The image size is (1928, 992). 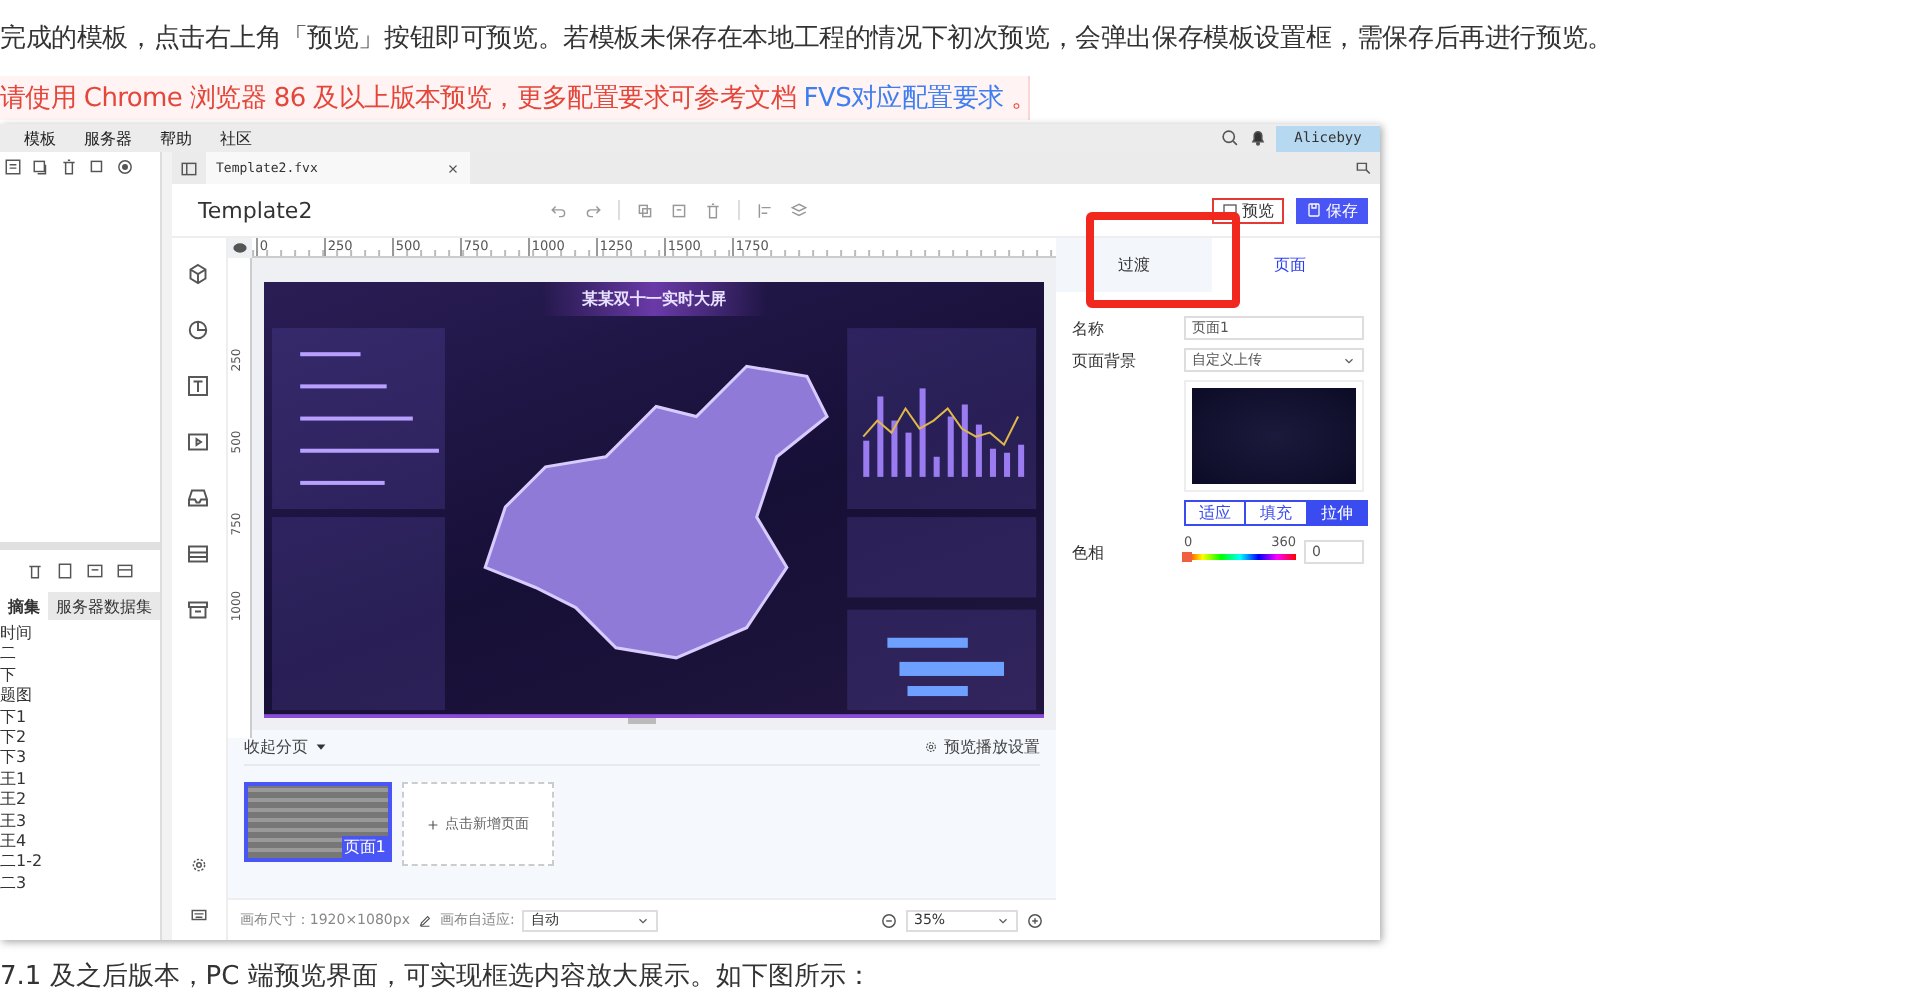 What do you see at coordinates (104, 606) in the screenshot?
I see `dataset-tab: 服务器数据集` at bounding box center [104, 606].